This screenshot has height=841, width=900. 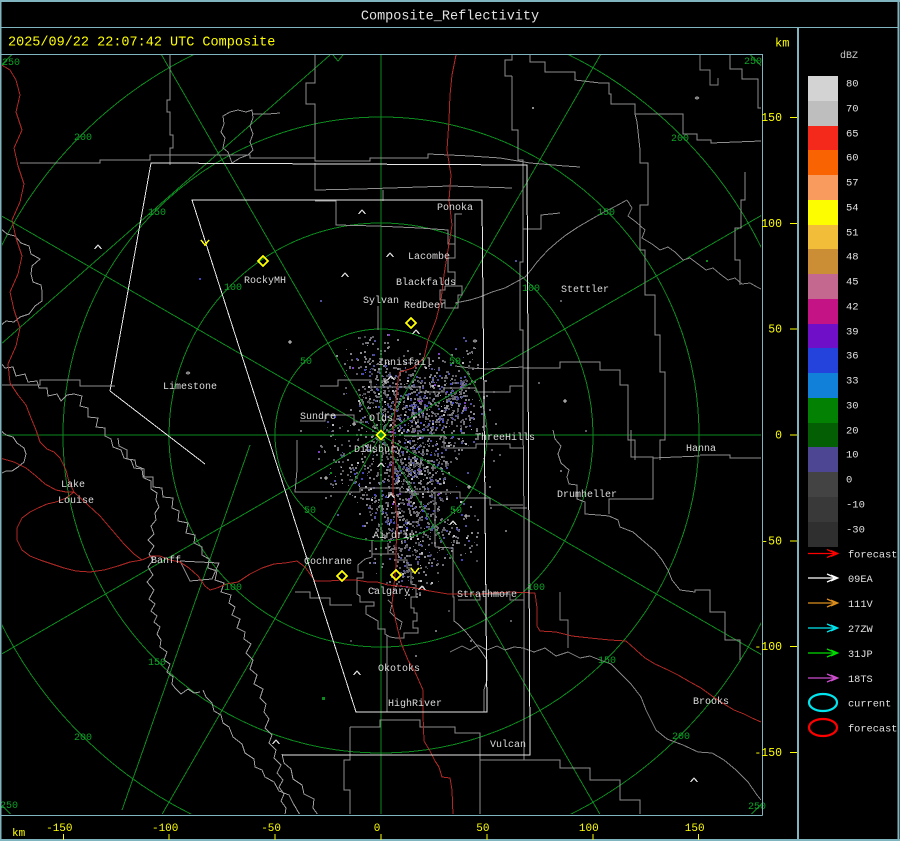 I want to click on svg-text: Okotoks, so click(x=399, y=669).